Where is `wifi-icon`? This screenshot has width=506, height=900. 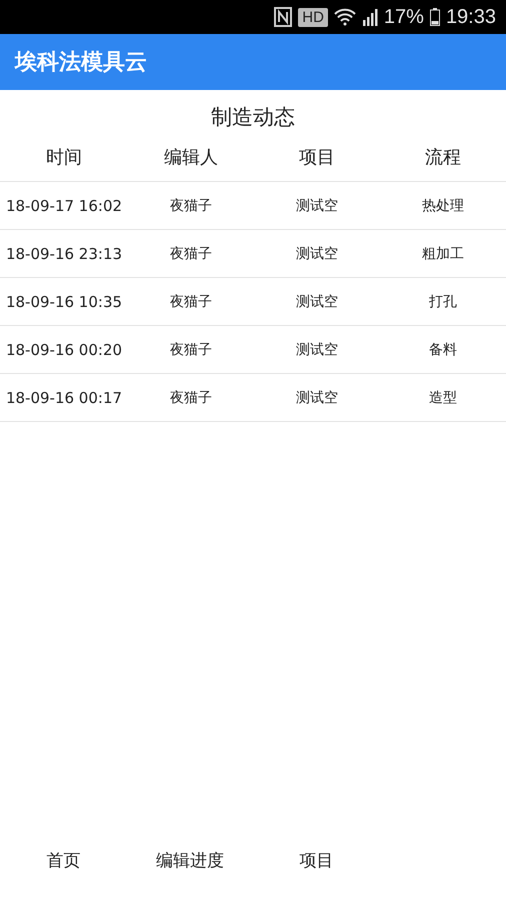
wifi-icon is located at coordinates (345, 17).